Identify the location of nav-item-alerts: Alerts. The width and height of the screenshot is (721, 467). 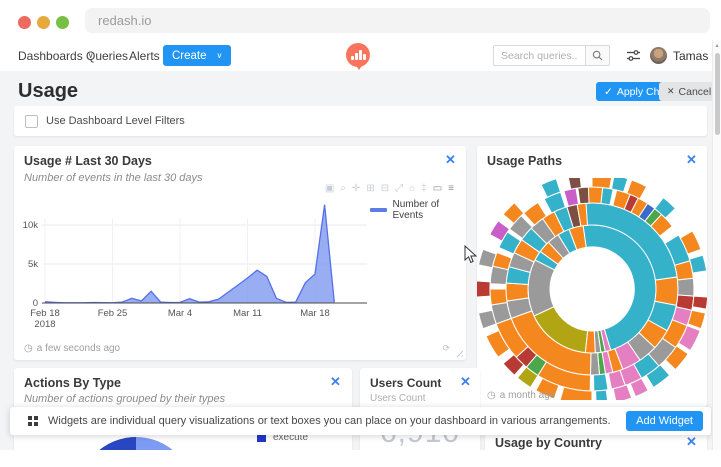
(144, 55).